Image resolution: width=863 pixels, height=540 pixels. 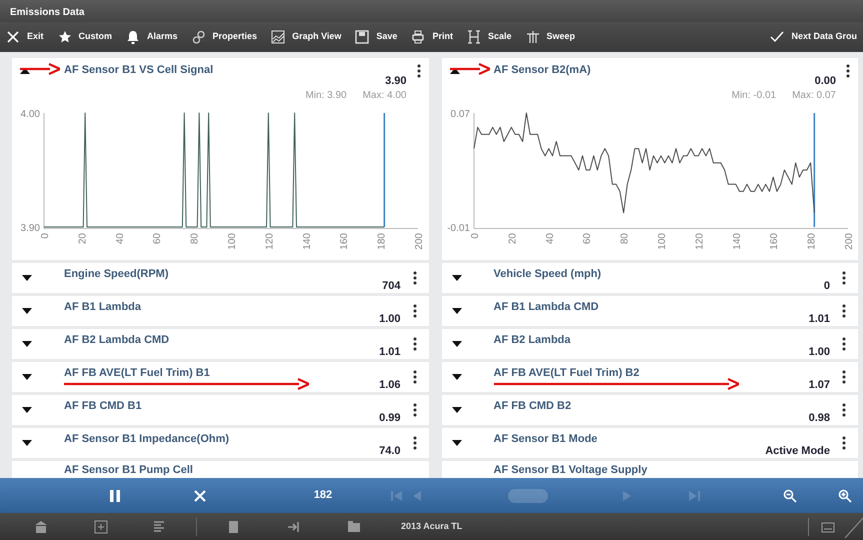 I want to click on parameter-row: AF FB AVE(LT Fuel Trim) B1 1.06, so click(x=220, y=377).